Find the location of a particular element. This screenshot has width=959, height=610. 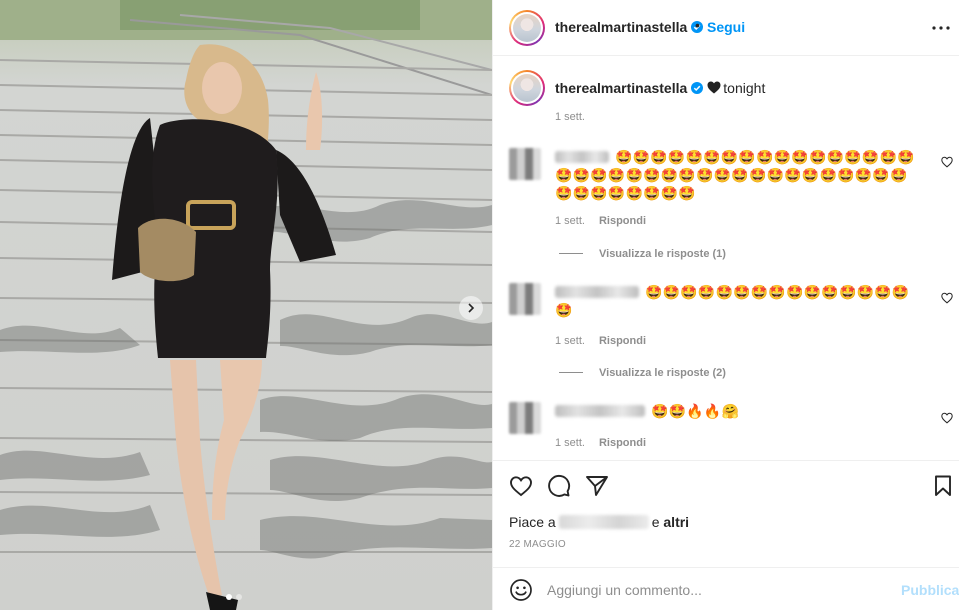

post-actions: Piace a e altri 22 MAGGIO Pubblica is located at coordinates (726, 535).